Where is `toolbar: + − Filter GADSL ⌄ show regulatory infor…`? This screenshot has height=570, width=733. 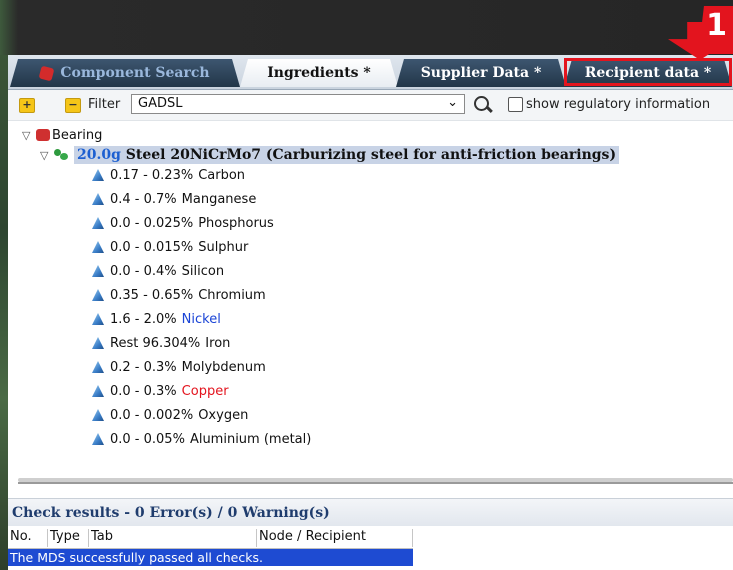 toolbar: + − Filter GADSL ⌄ show regulatory infor… is located at coordinates (370, 105).